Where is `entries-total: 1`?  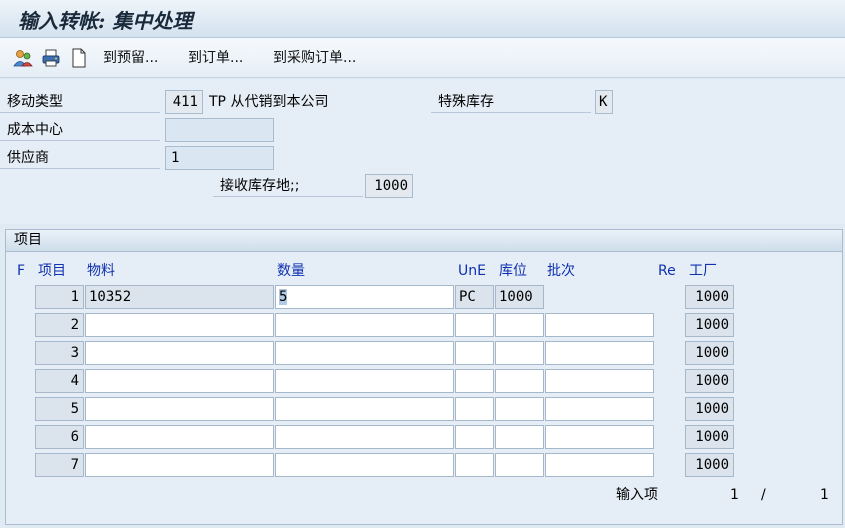
entries-total: 1 is located at coordinates (824, 495).